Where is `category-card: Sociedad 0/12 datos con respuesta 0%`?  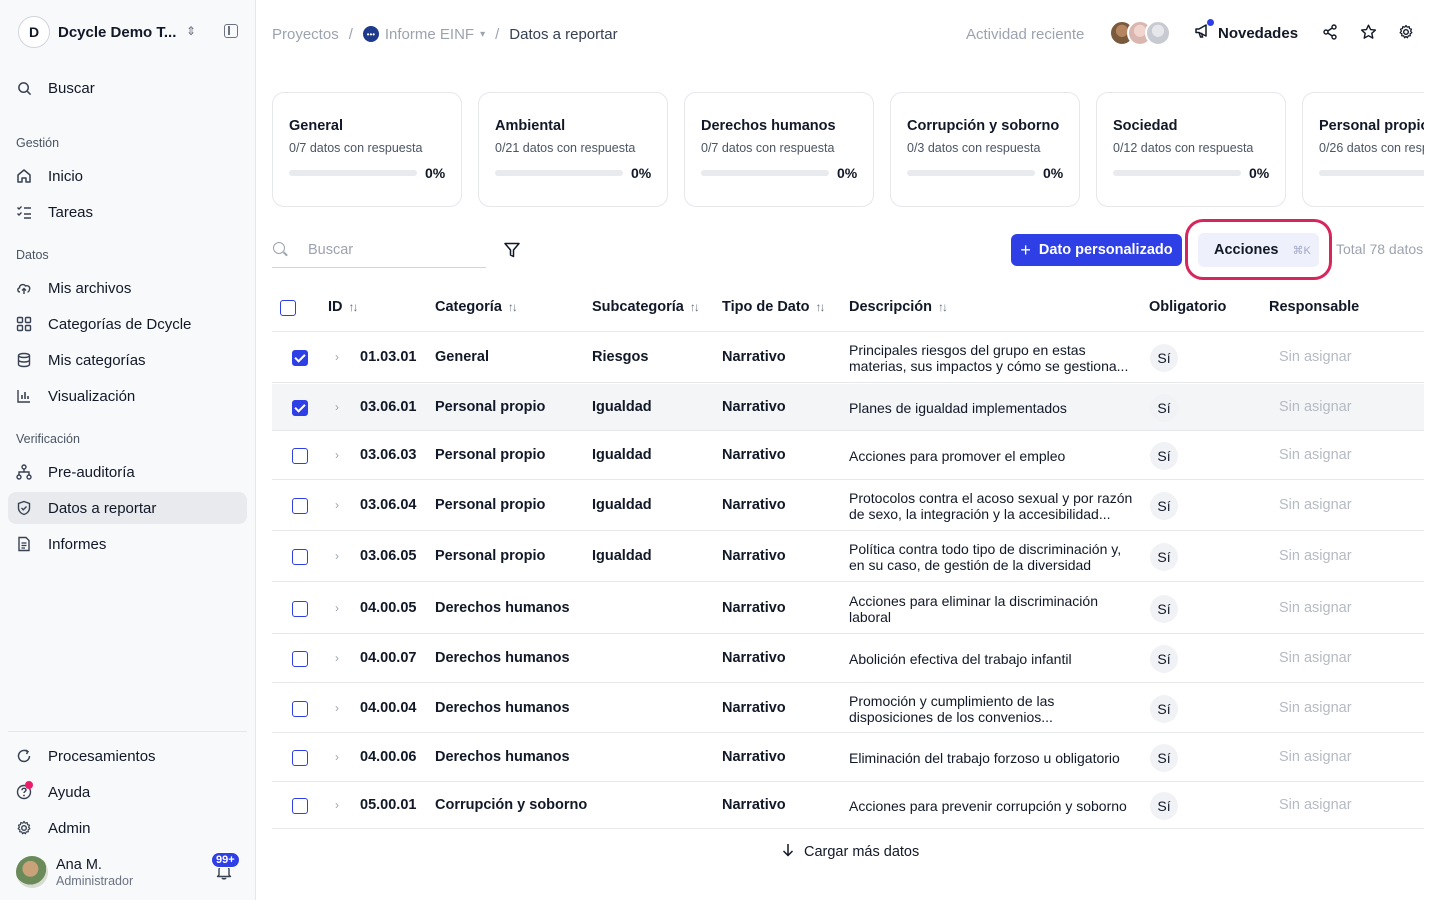 category-card: Sociedad 0/12 datos con respuesta 0% is located at coordinates (1191, 149).